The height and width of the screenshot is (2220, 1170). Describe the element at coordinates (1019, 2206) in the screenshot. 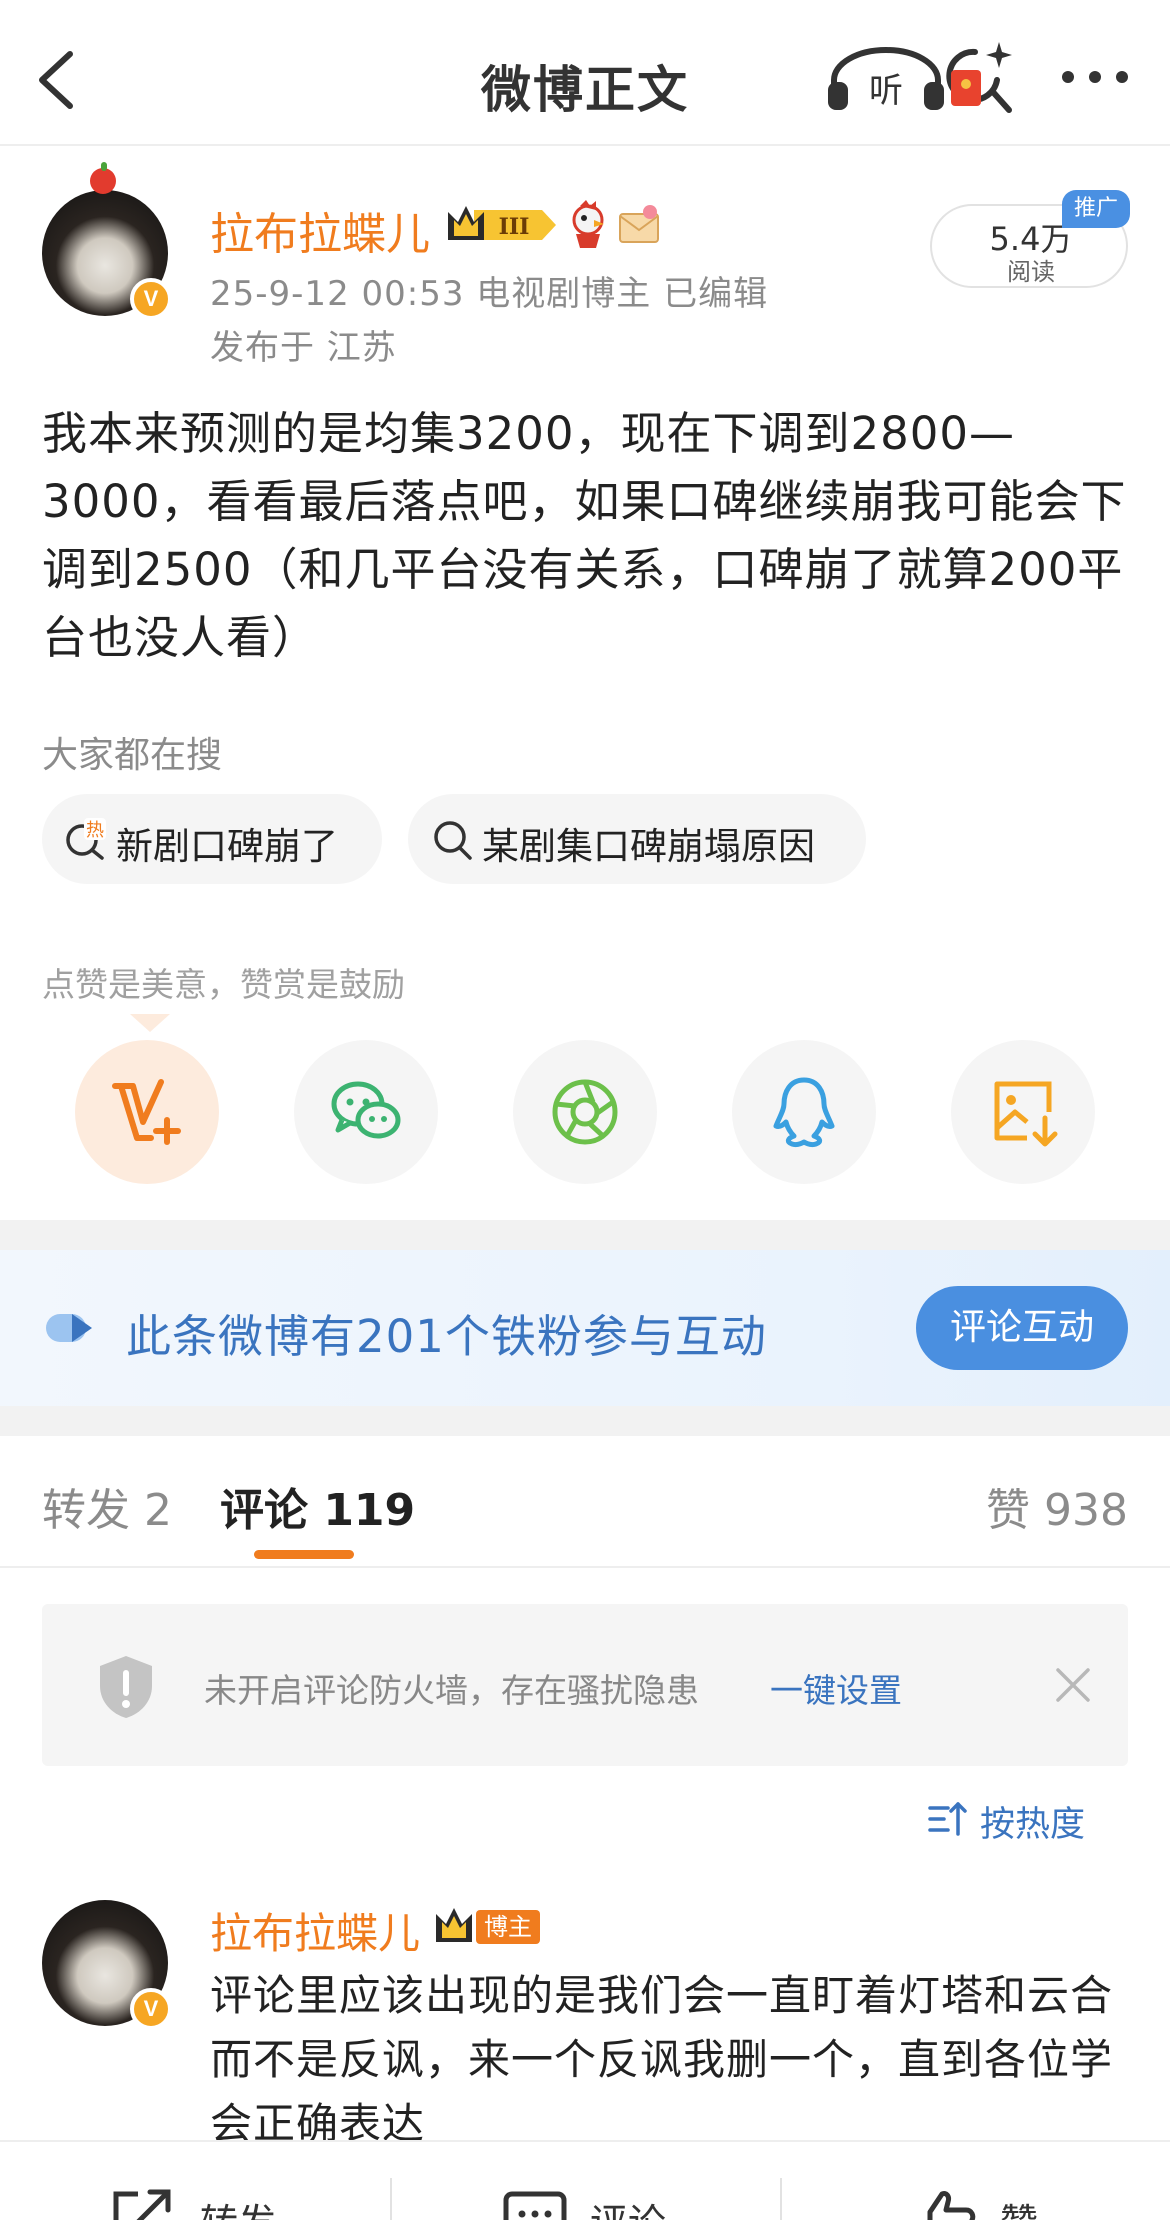

I see `like-label: 赞` at that location.